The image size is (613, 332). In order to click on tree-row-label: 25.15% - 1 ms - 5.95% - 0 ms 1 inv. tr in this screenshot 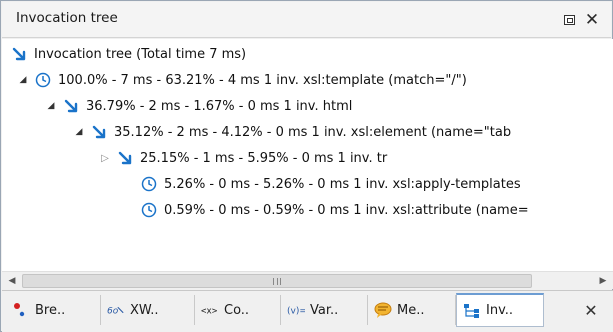, I will do `click(264, 158)`.